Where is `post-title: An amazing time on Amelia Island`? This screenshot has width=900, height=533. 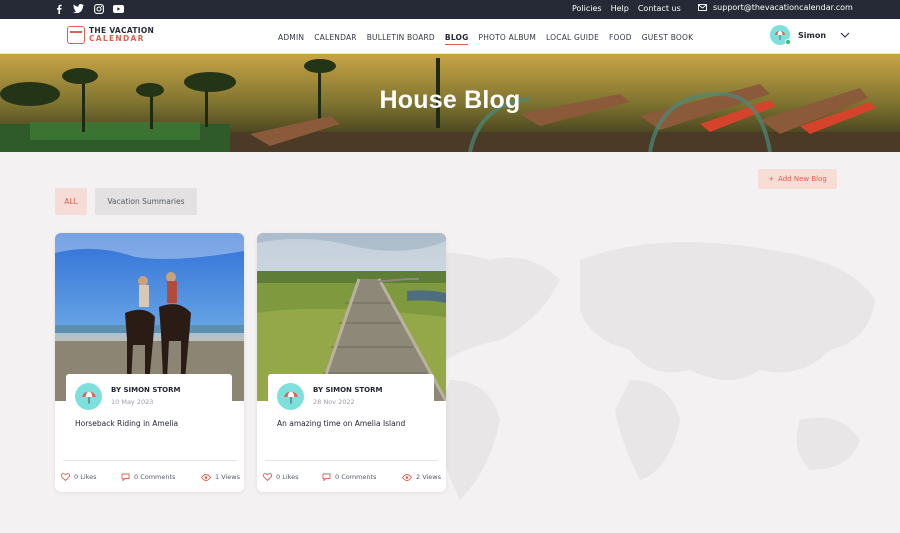
post-title: An amazing time on Amelia Island is located at coordinates (341, 423).